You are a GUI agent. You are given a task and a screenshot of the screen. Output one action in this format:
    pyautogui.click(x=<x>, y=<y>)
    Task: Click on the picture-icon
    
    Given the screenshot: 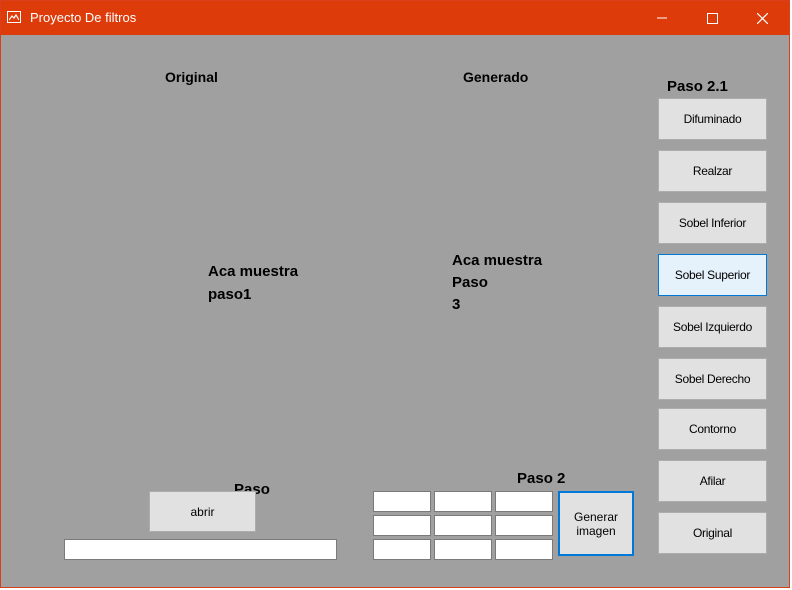 What is the action you would take?
    pyautogui.click(x=14, y=17)
    